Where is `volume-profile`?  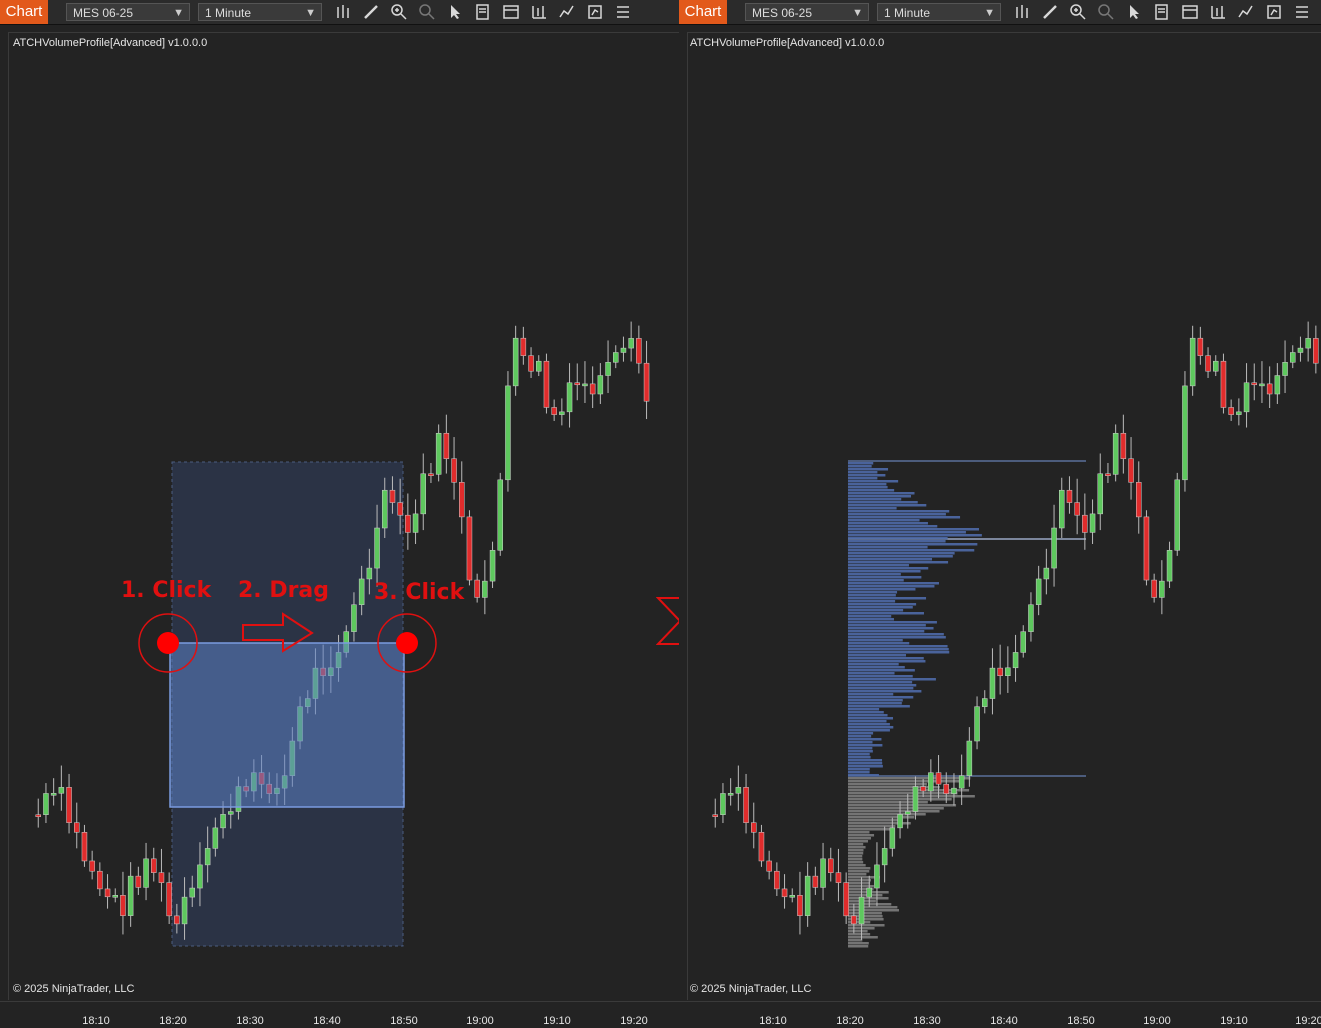 volume-profile is located at coordinates (915, 705).